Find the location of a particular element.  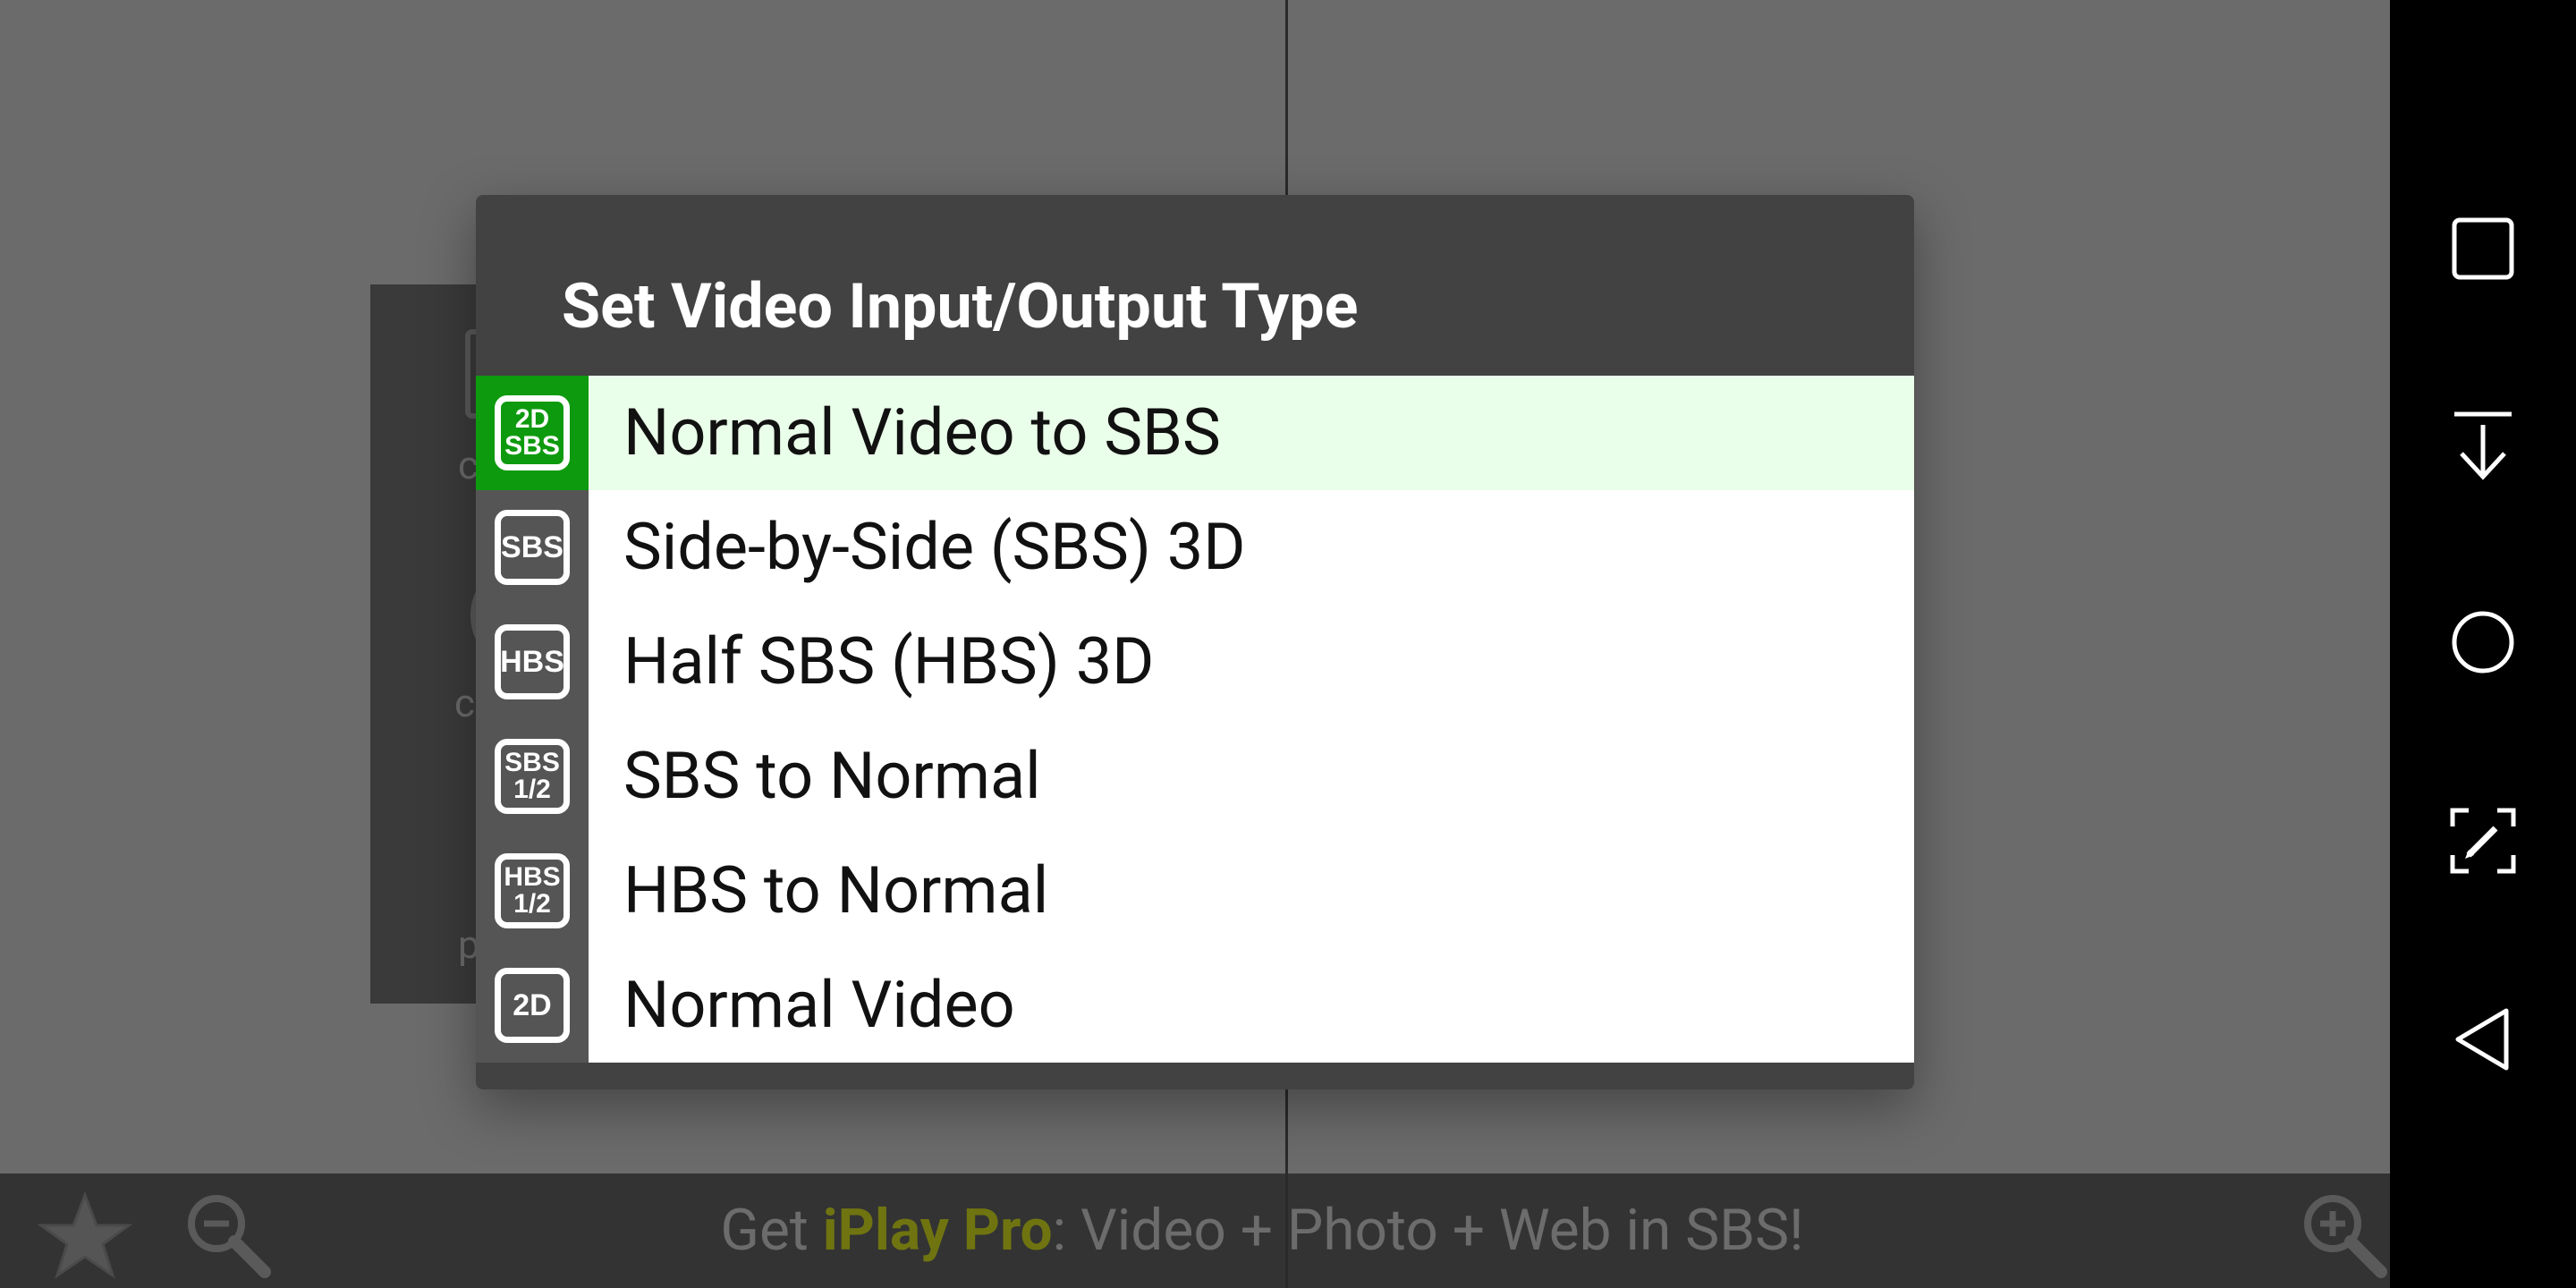

option-icon-cell: 2D SBS is located at coordinates (532, 433).